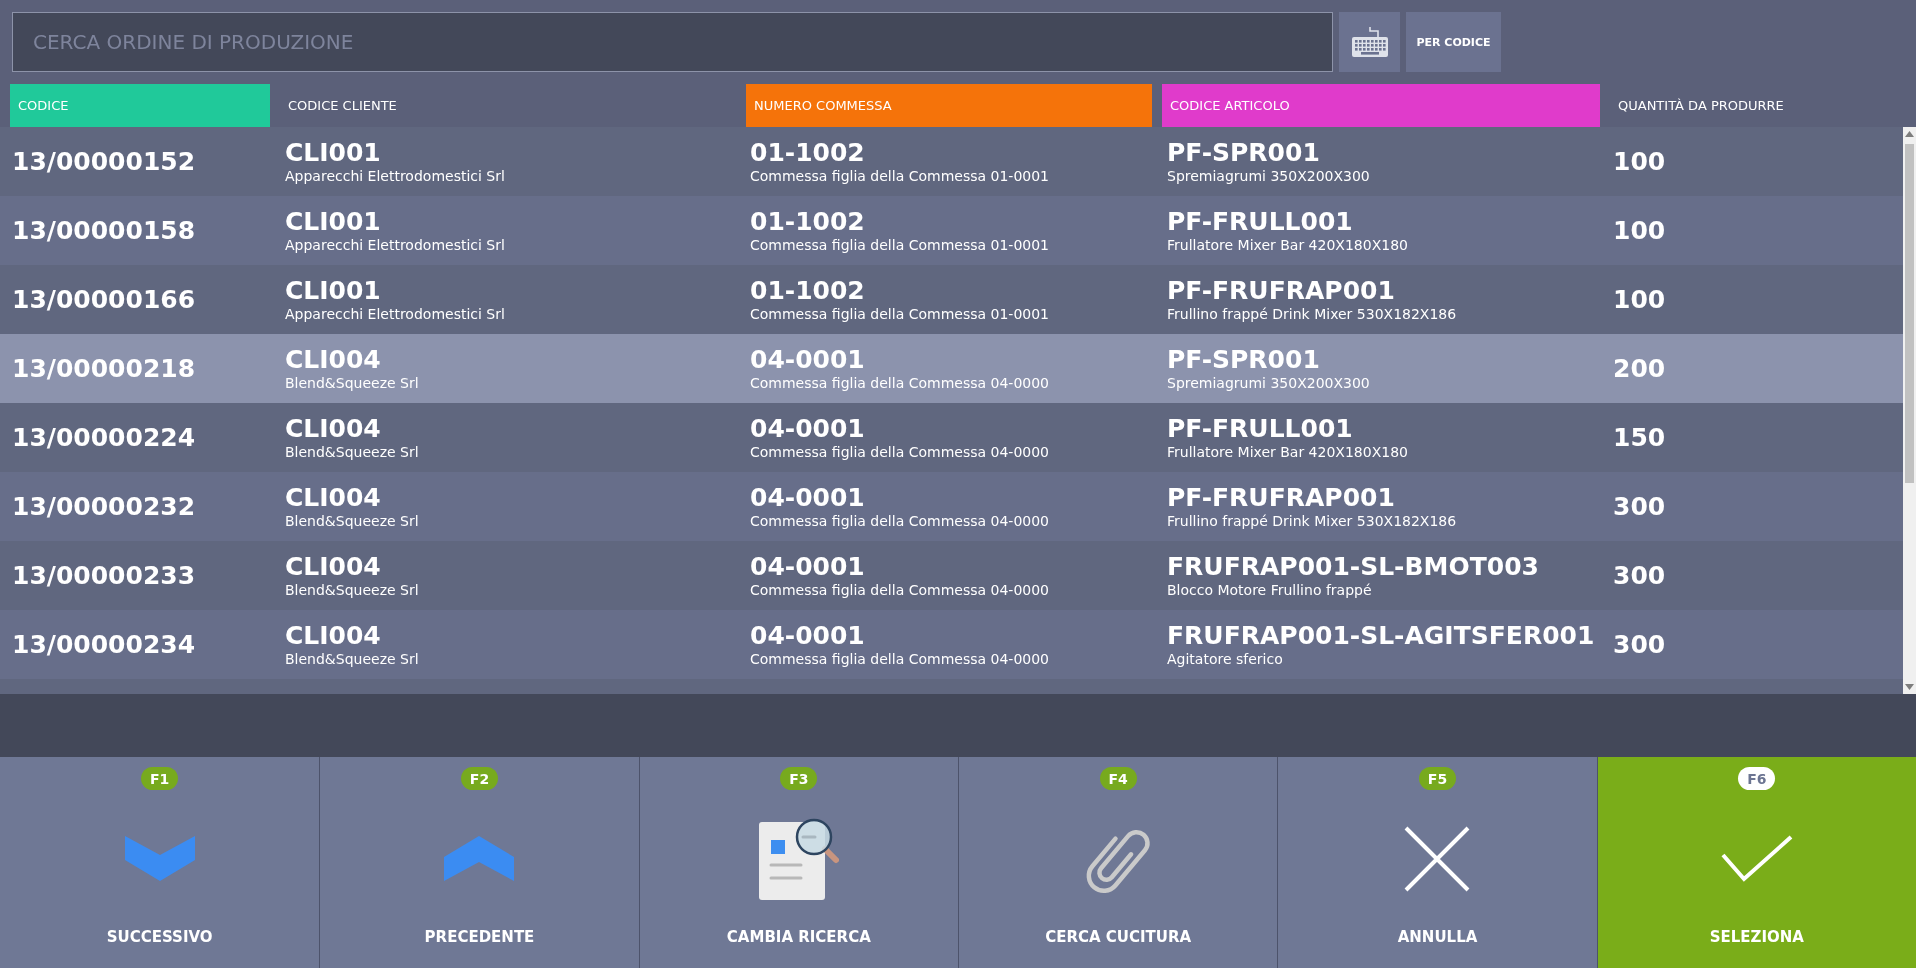 The width and height of the screenshot is (1916, 968). I want to click on keyboard-icon, so click(1369, 42).